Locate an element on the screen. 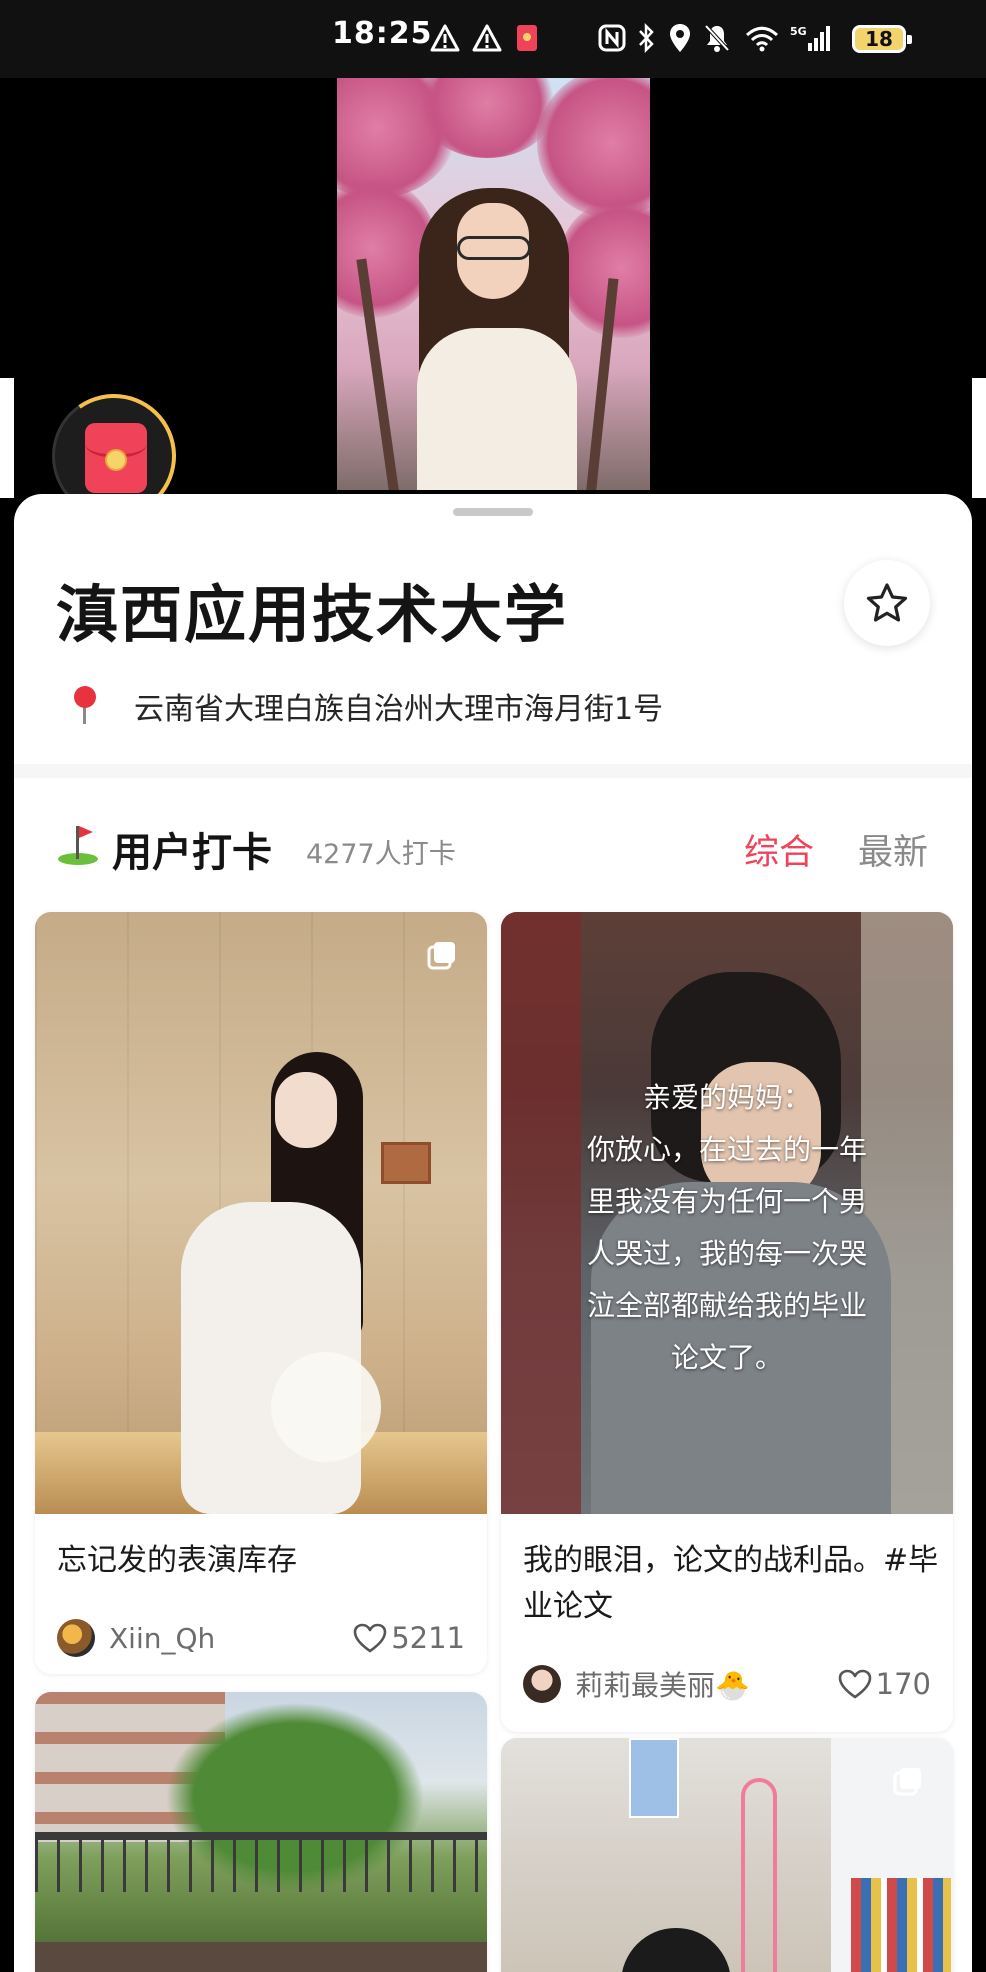 The width and height of the screenshot is (986, 1972). status-time: 18:25 is located at coordinates (382, 33).